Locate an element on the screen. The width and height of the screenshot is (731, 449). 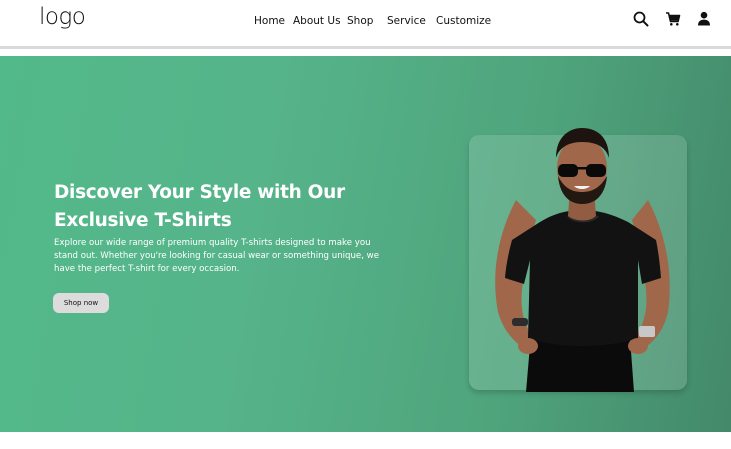
logo: logo is located at coordinates (62, 17).